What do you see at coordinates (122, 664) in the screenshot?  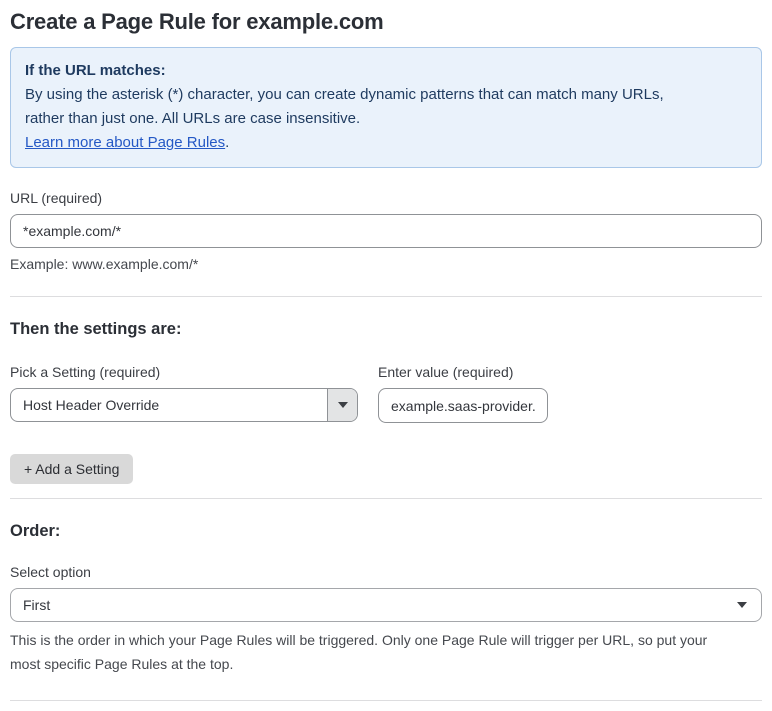 I see `order-help-line: most specific Page Rules at the top.` at bounding box center [122, 664].